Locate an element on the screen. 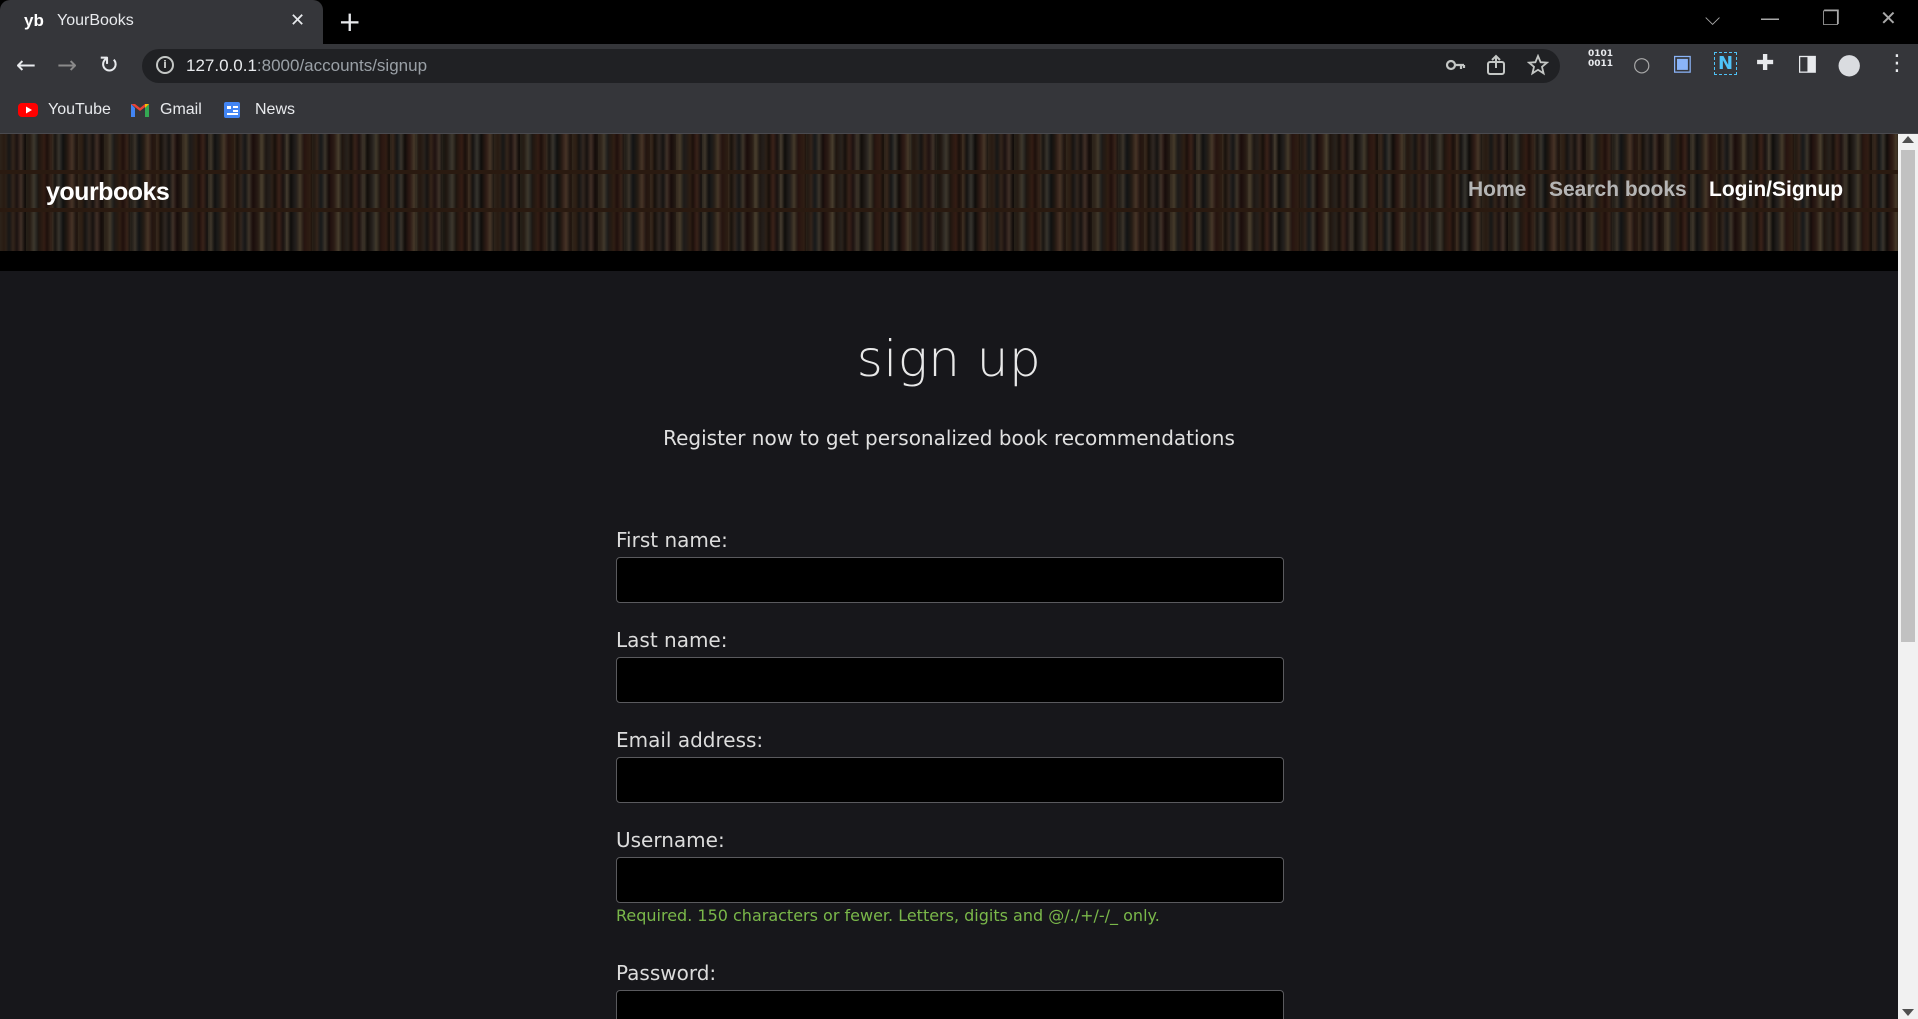 The width and height of the screenshot is (1918, 1019). last-name-input is located at coordinates (950, 680).